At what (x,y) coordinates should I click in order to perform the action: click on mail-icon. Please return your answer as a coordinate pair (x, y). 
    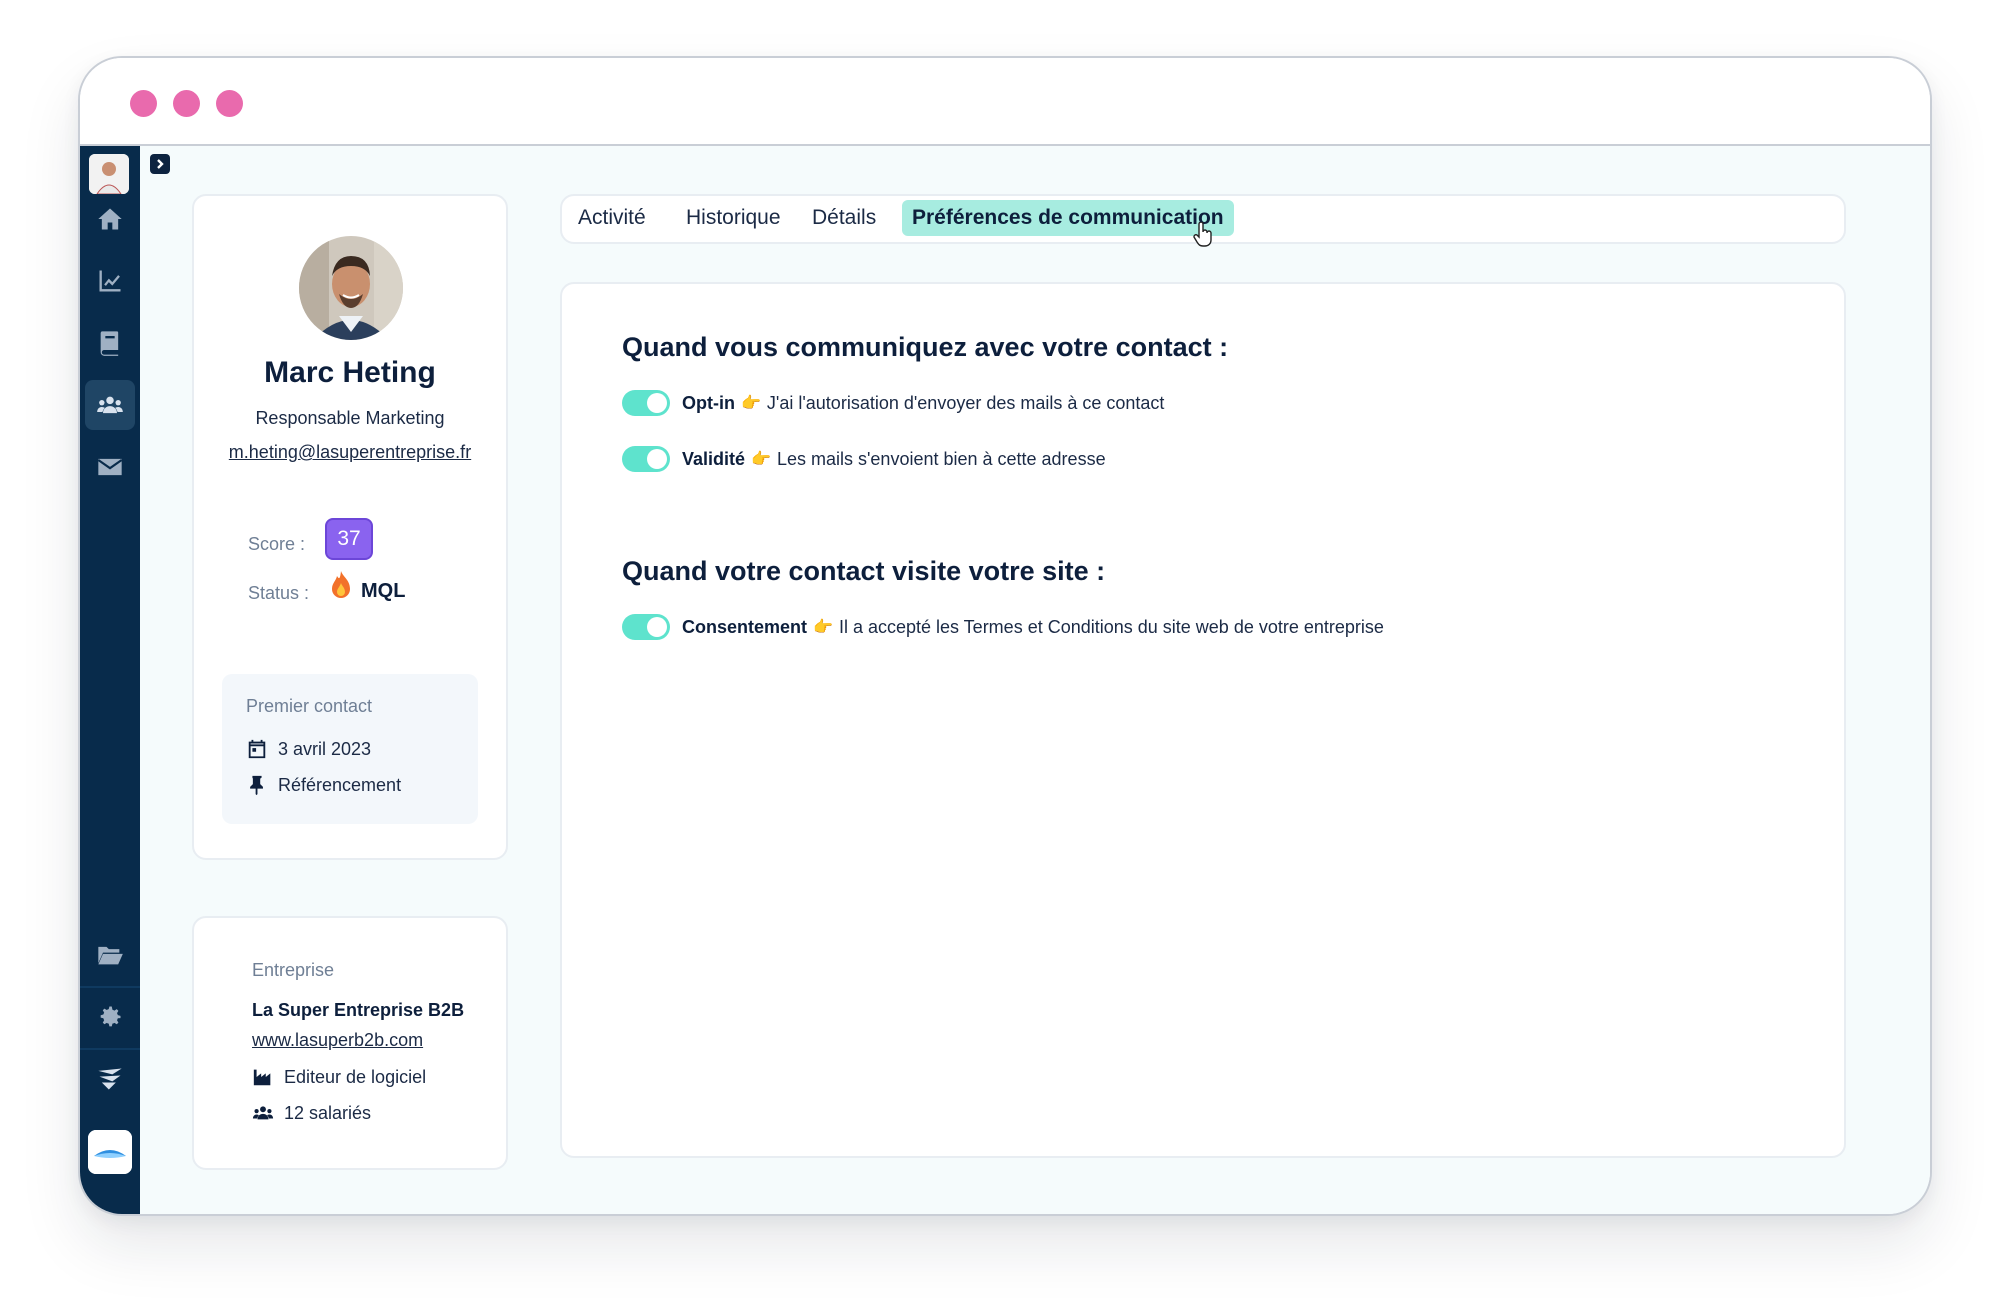
    Looking at the image, I should click on (110, 467).